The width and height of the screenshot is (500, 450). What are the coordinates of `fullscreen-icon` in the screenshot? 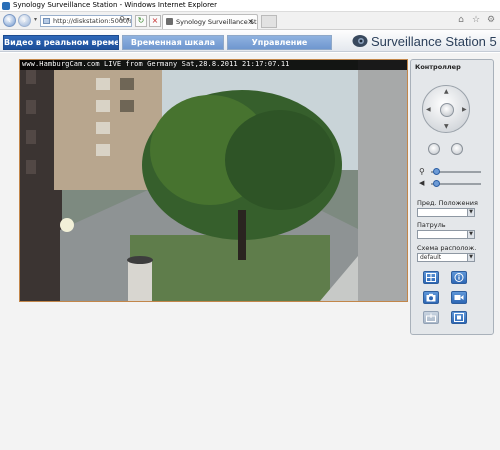 It's located at (459, 317).